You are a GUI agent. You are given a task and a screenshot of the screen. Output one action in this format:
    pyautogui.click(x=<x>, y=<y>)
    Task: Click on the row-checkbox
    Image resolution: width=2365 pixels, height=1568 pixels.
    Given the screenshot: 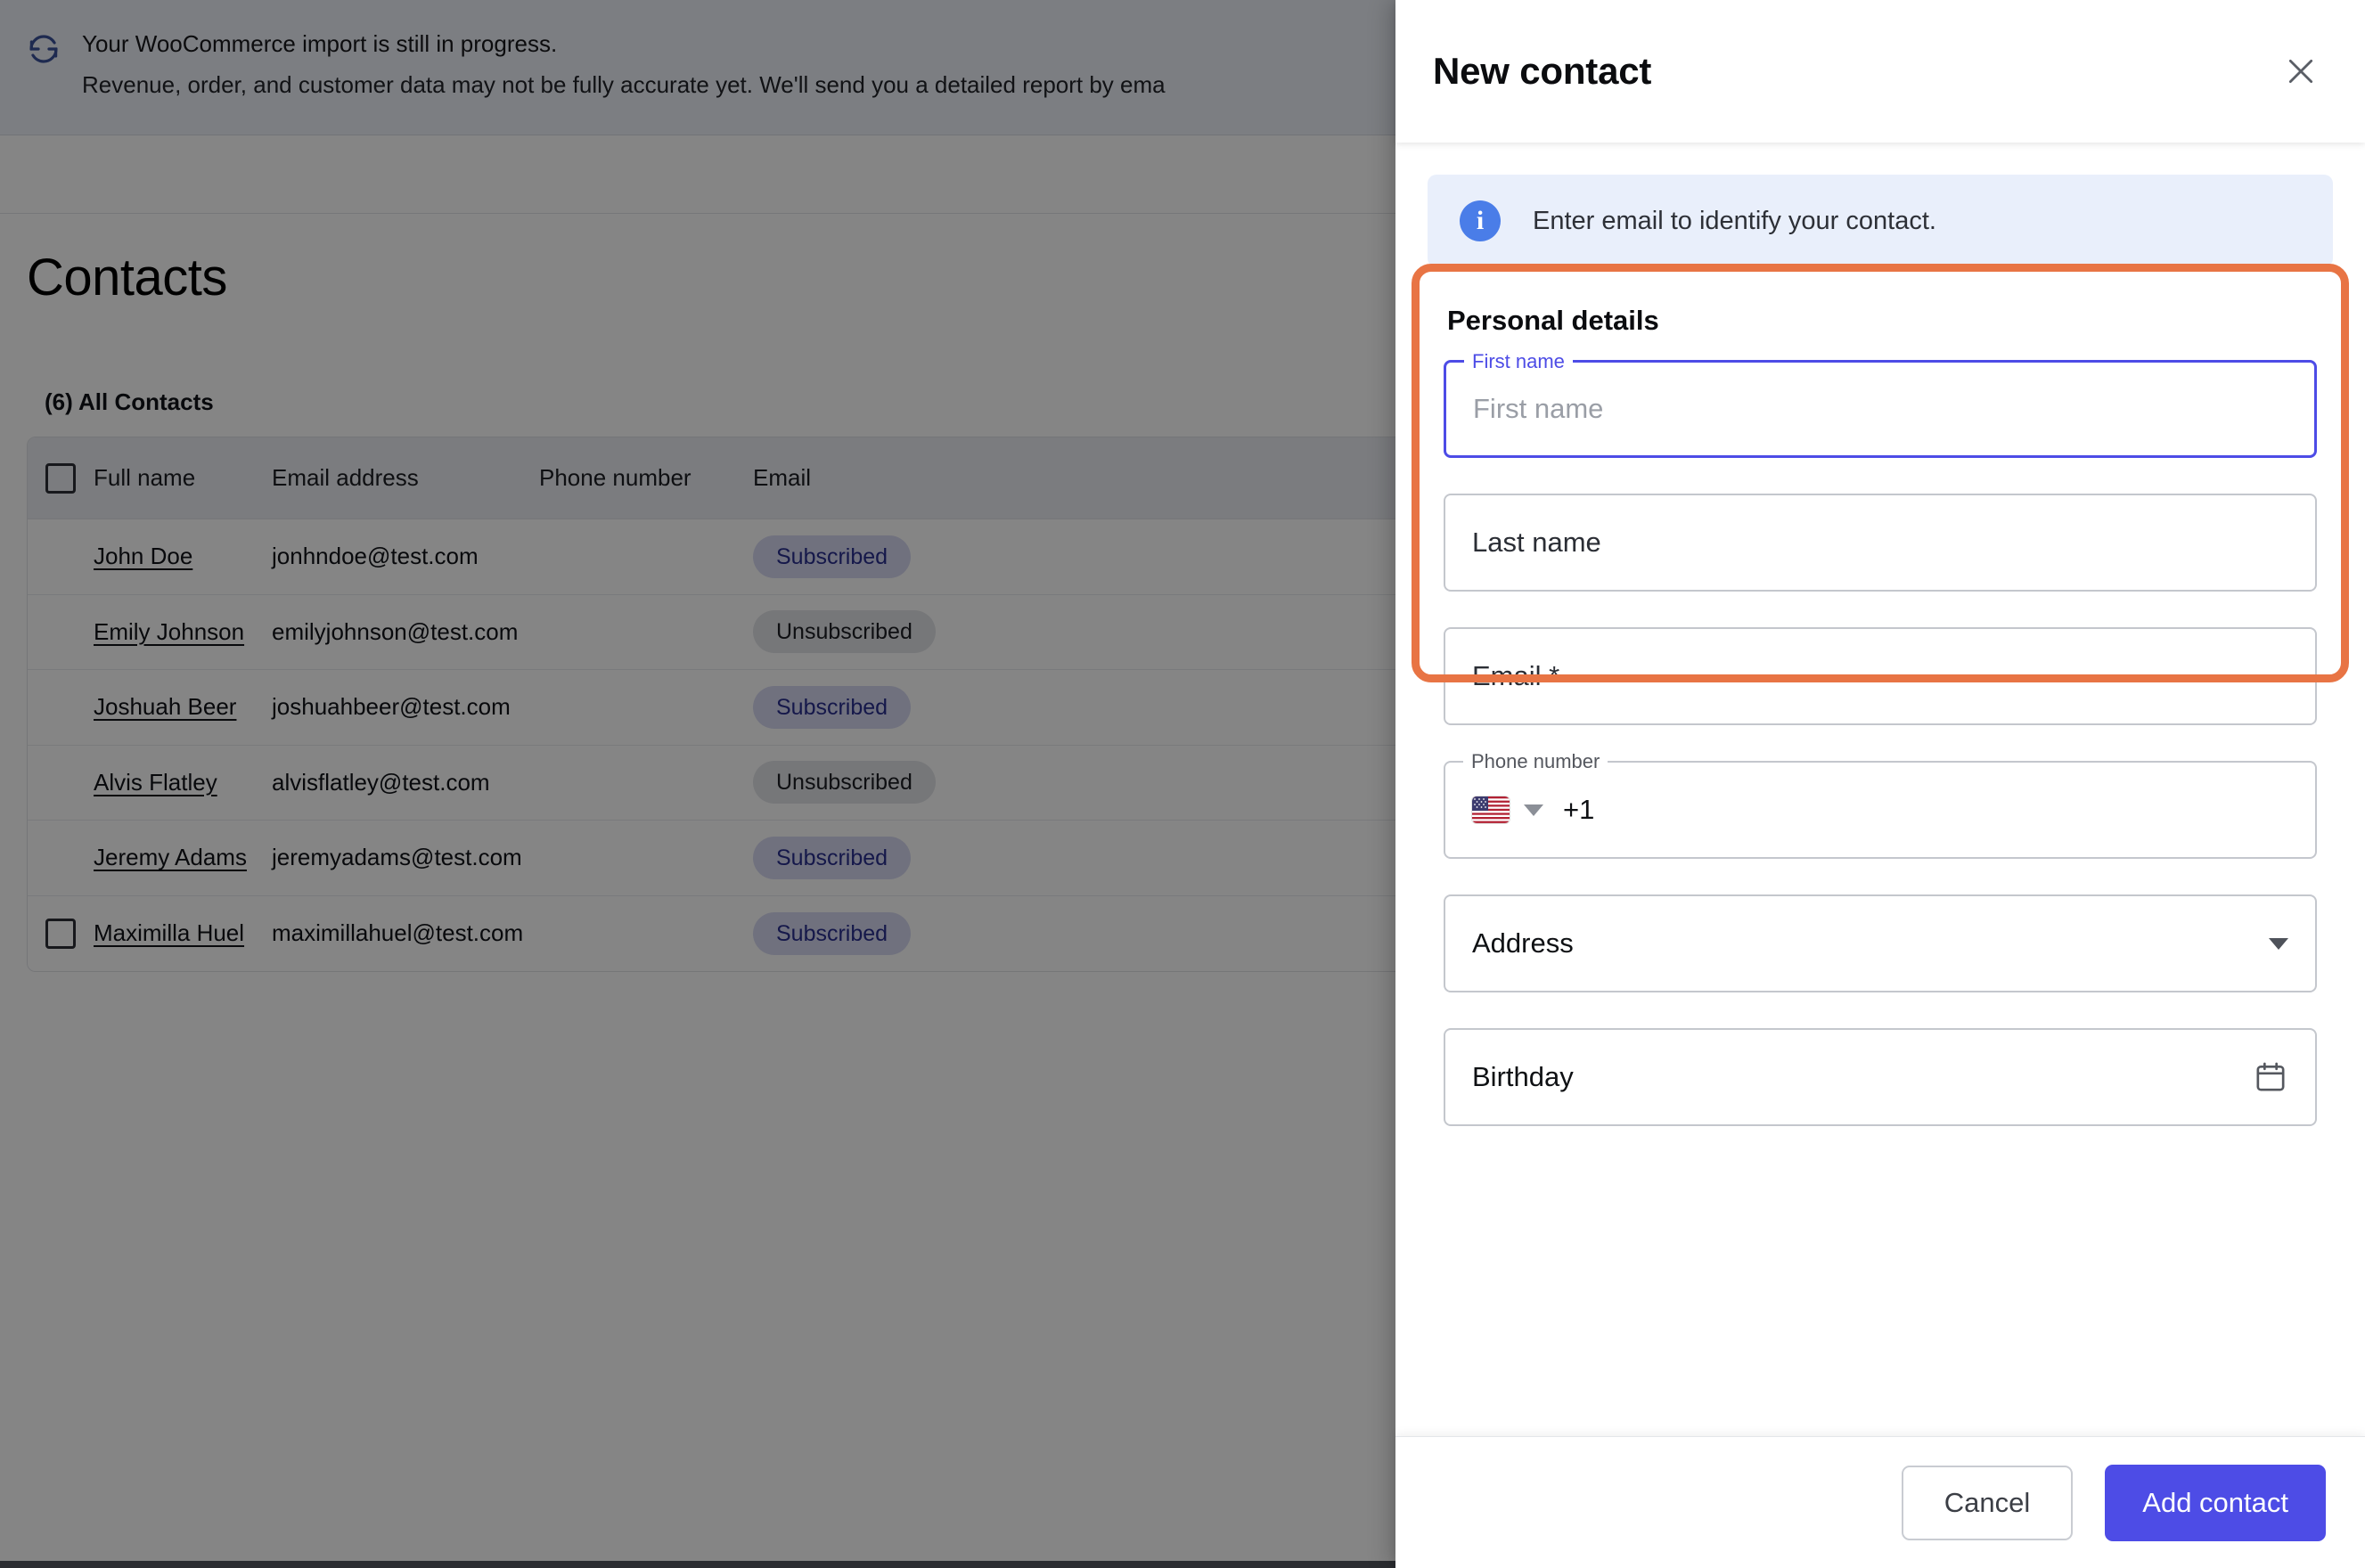 What is the action you would take?
    pyautogui.click(x=61, y=933)
    